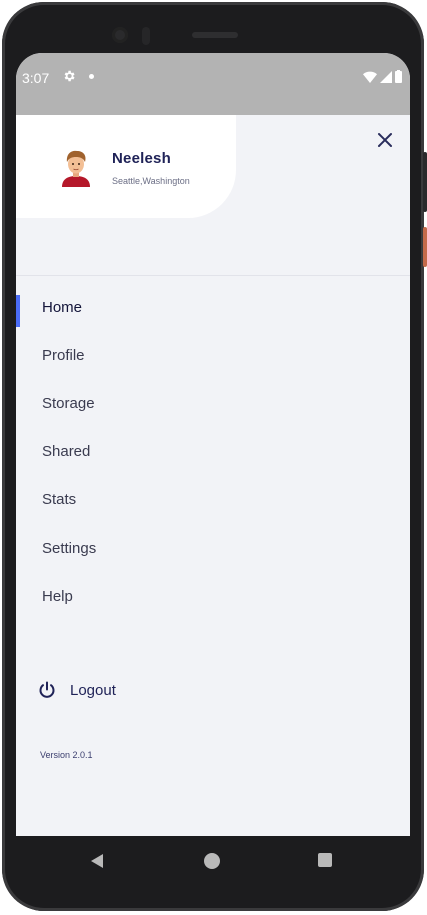  I want to click on divider, so click(213, 275).